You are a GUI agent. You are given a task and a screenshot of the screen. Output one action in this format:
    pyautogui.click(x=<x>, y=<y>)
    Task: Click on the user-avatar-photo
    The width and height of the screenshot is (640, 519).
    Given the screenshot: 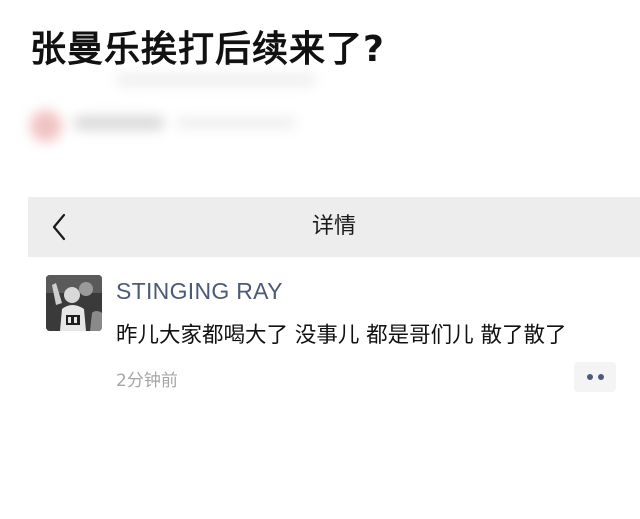 What is the action you would take?
    pyautogui.click(x=74, y=303)
    